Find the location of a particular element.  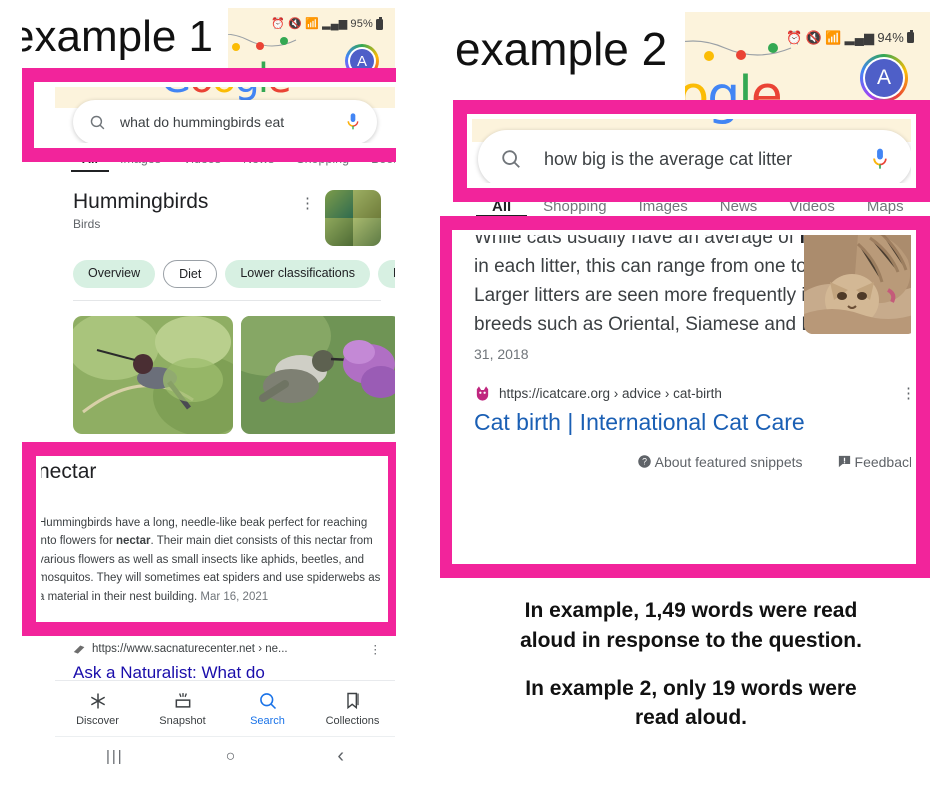

nav-discover: Discover is located at coordinates (97, 708).